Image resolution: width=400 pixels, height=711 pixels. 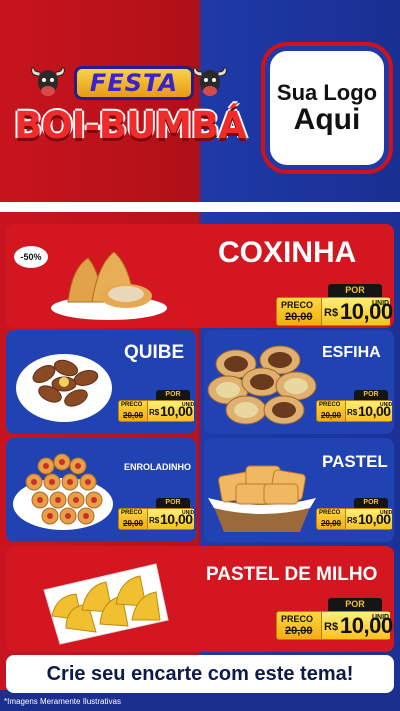 What do you see at coordinates (287, 252) in the screenshot?
I see `product-name: COXINHA` at bounding box center [287, 252].